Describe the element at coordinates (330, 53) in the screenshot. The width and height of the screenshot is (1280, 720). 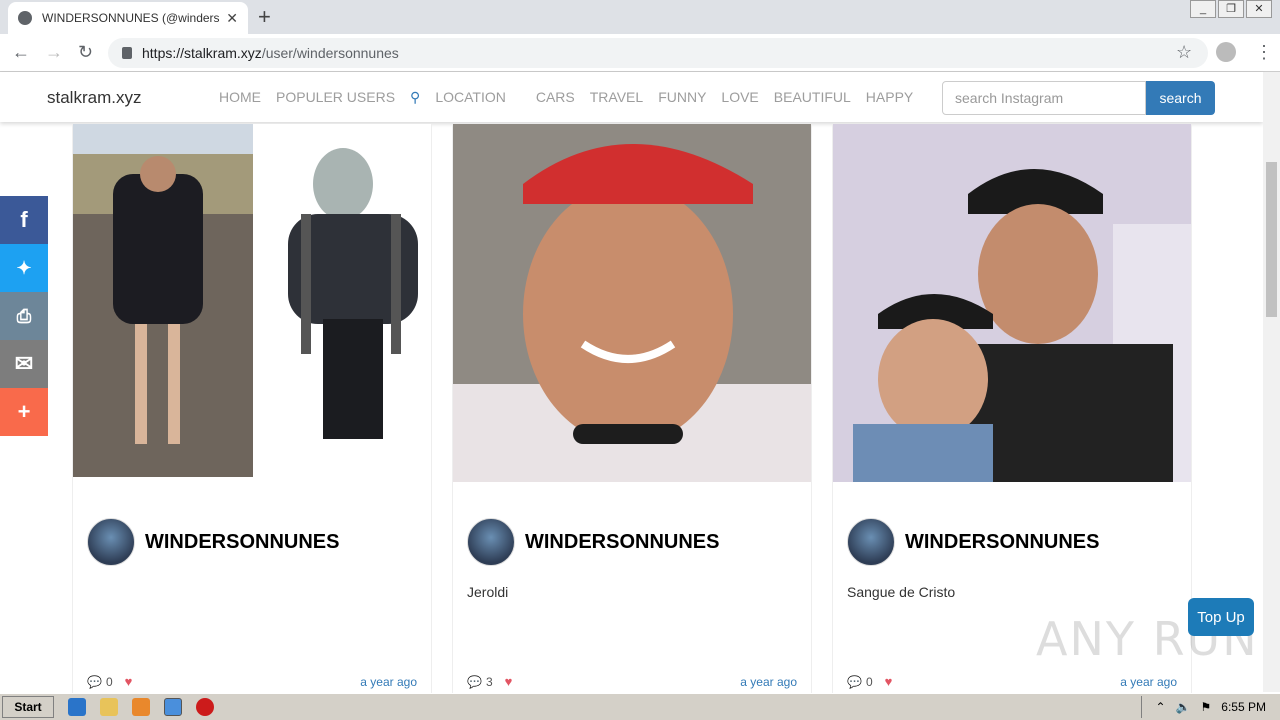
I see `url-path: /user/windersonnunes` at that location.